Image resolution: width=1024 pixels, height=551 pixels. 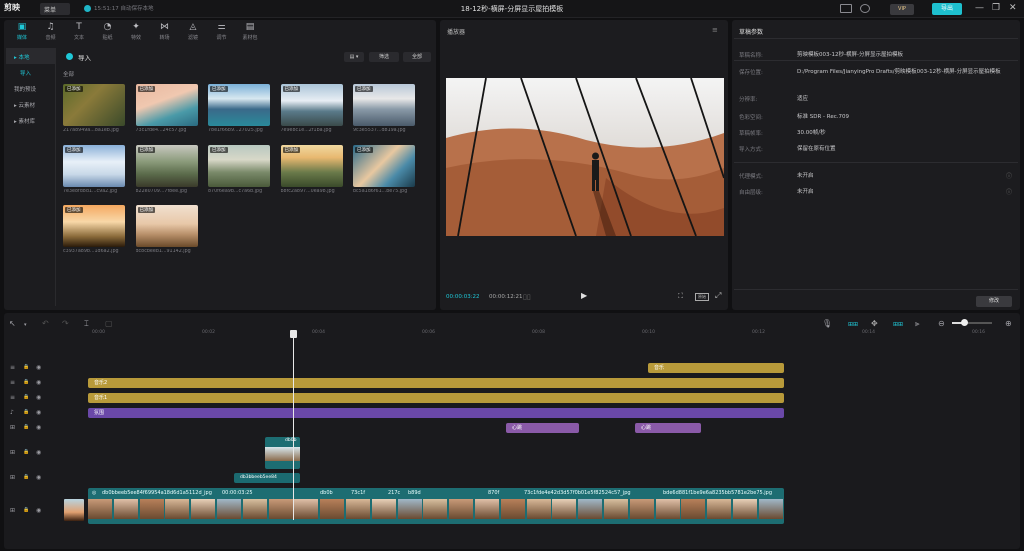 What do you see at coordinates (702, 297) in the screenshot?
I see `ratio-button: 原始` at bounding box center [702, 297].